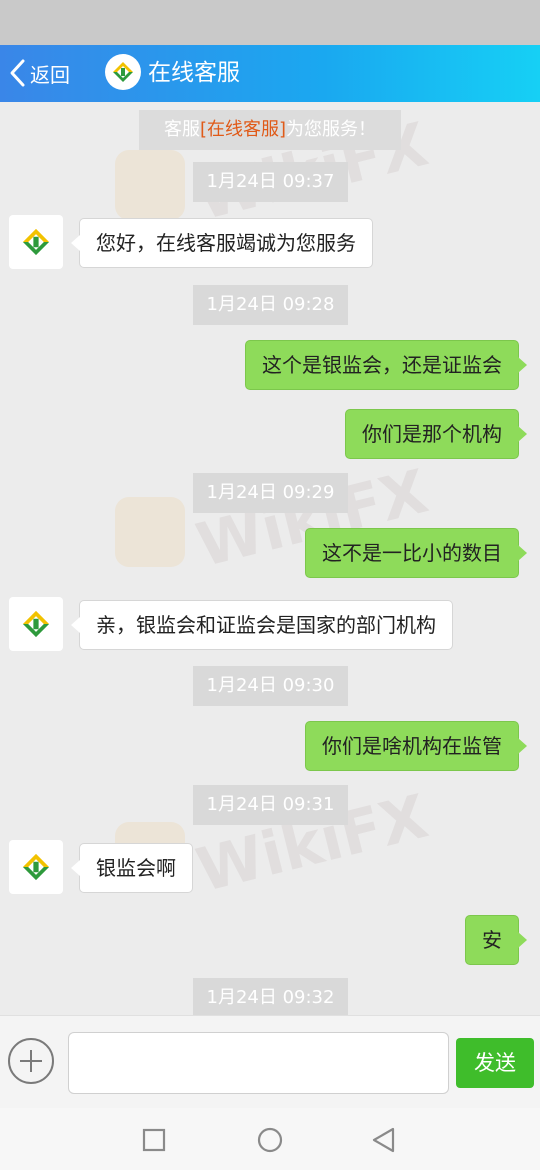  I want to click on status-bar, so click(270, 22).